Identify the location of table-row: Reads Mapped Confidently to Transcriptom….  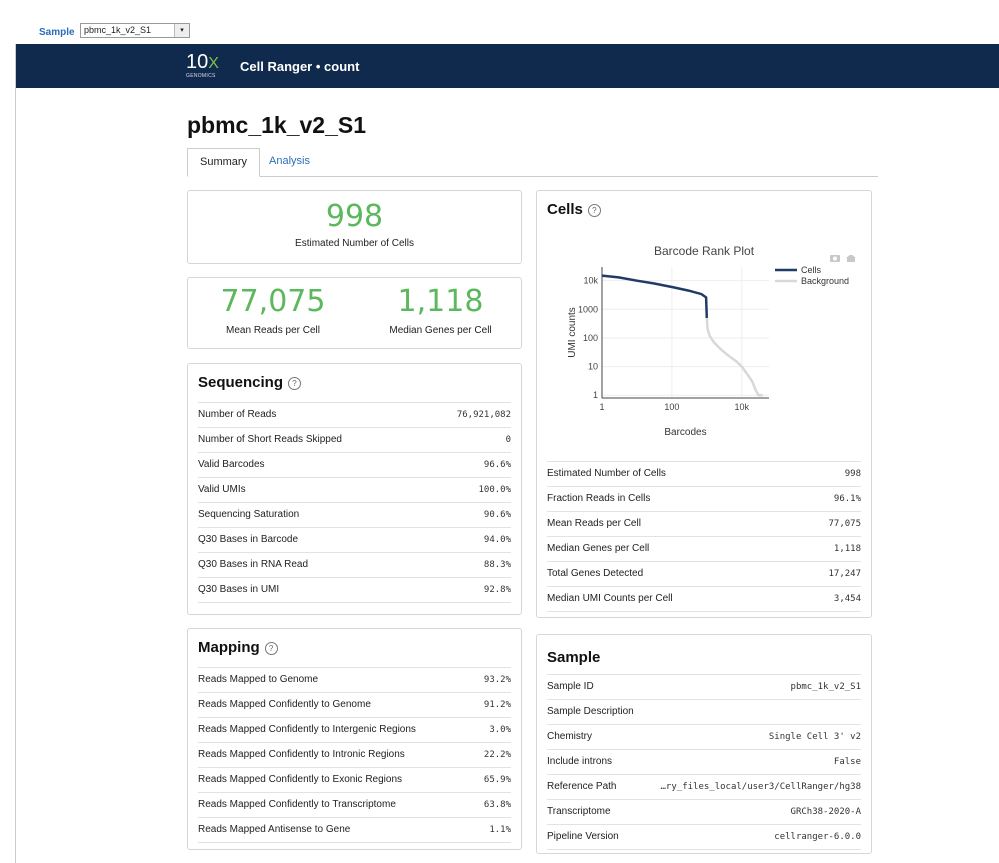
(354, 804).